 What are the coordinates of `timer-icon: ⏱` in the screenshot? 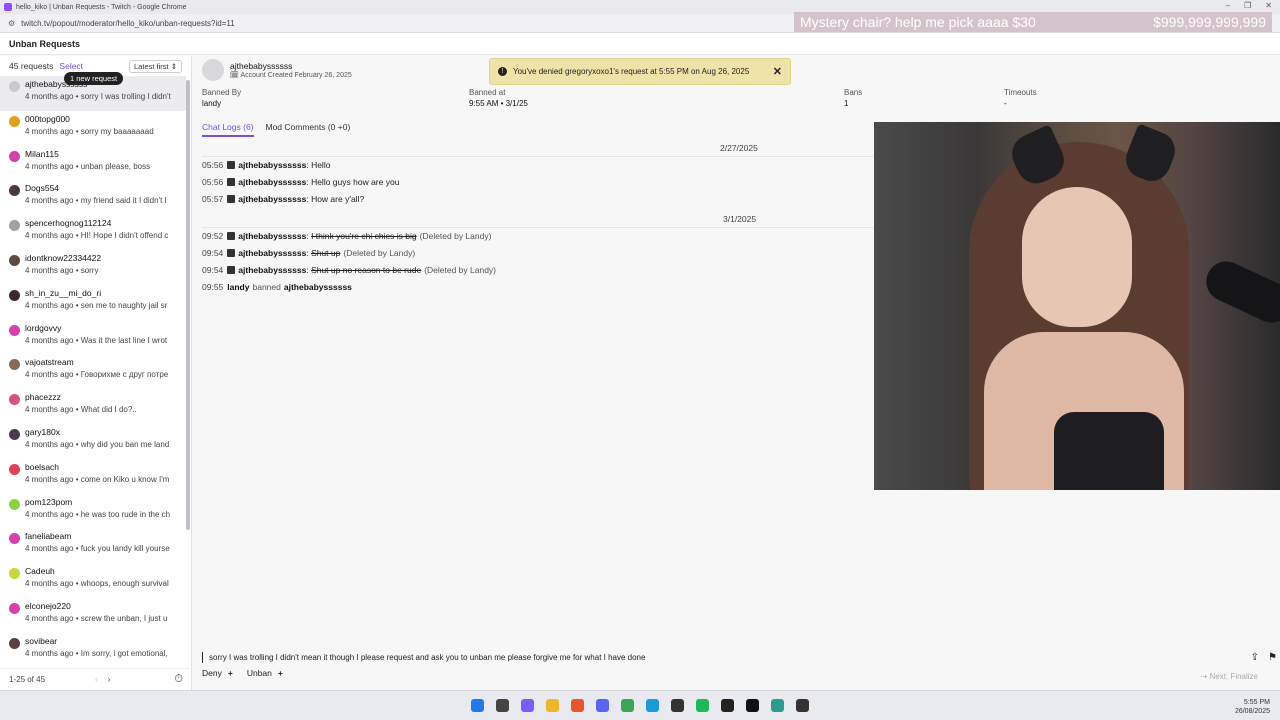 It's located at (178, 679).